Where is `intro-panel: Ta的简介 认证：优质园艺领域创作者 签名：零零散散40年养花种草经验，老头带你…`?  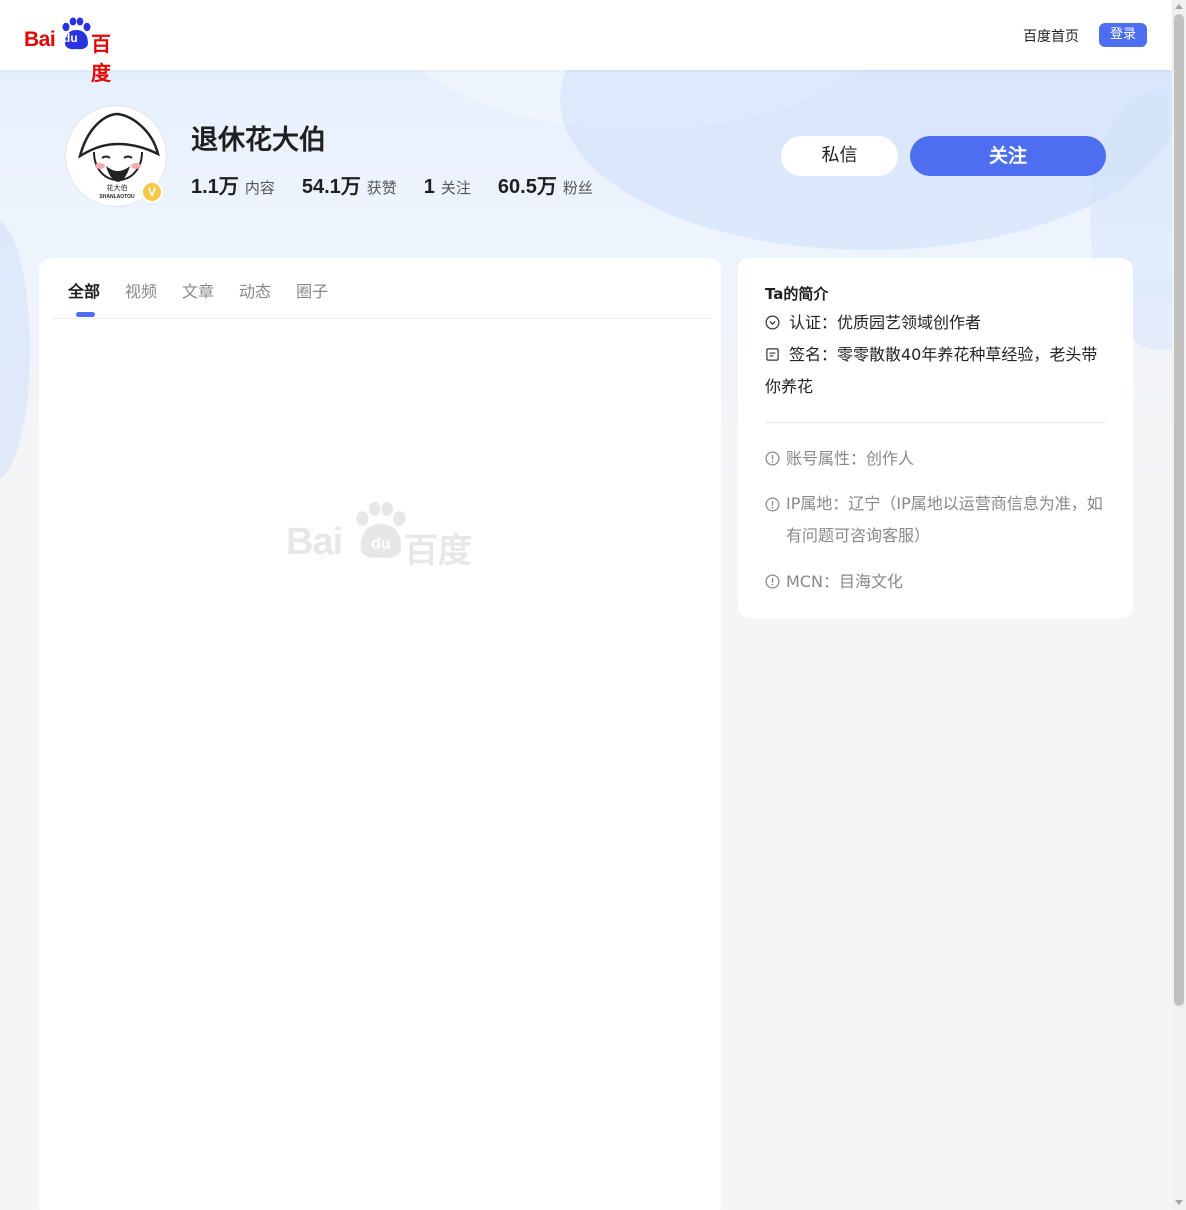
intro-panel: Ta的简介 认证：优质园艺领域创作者 签名：零零散散40年养花种草经验，老头带你… is located at coordinates (935, 438).